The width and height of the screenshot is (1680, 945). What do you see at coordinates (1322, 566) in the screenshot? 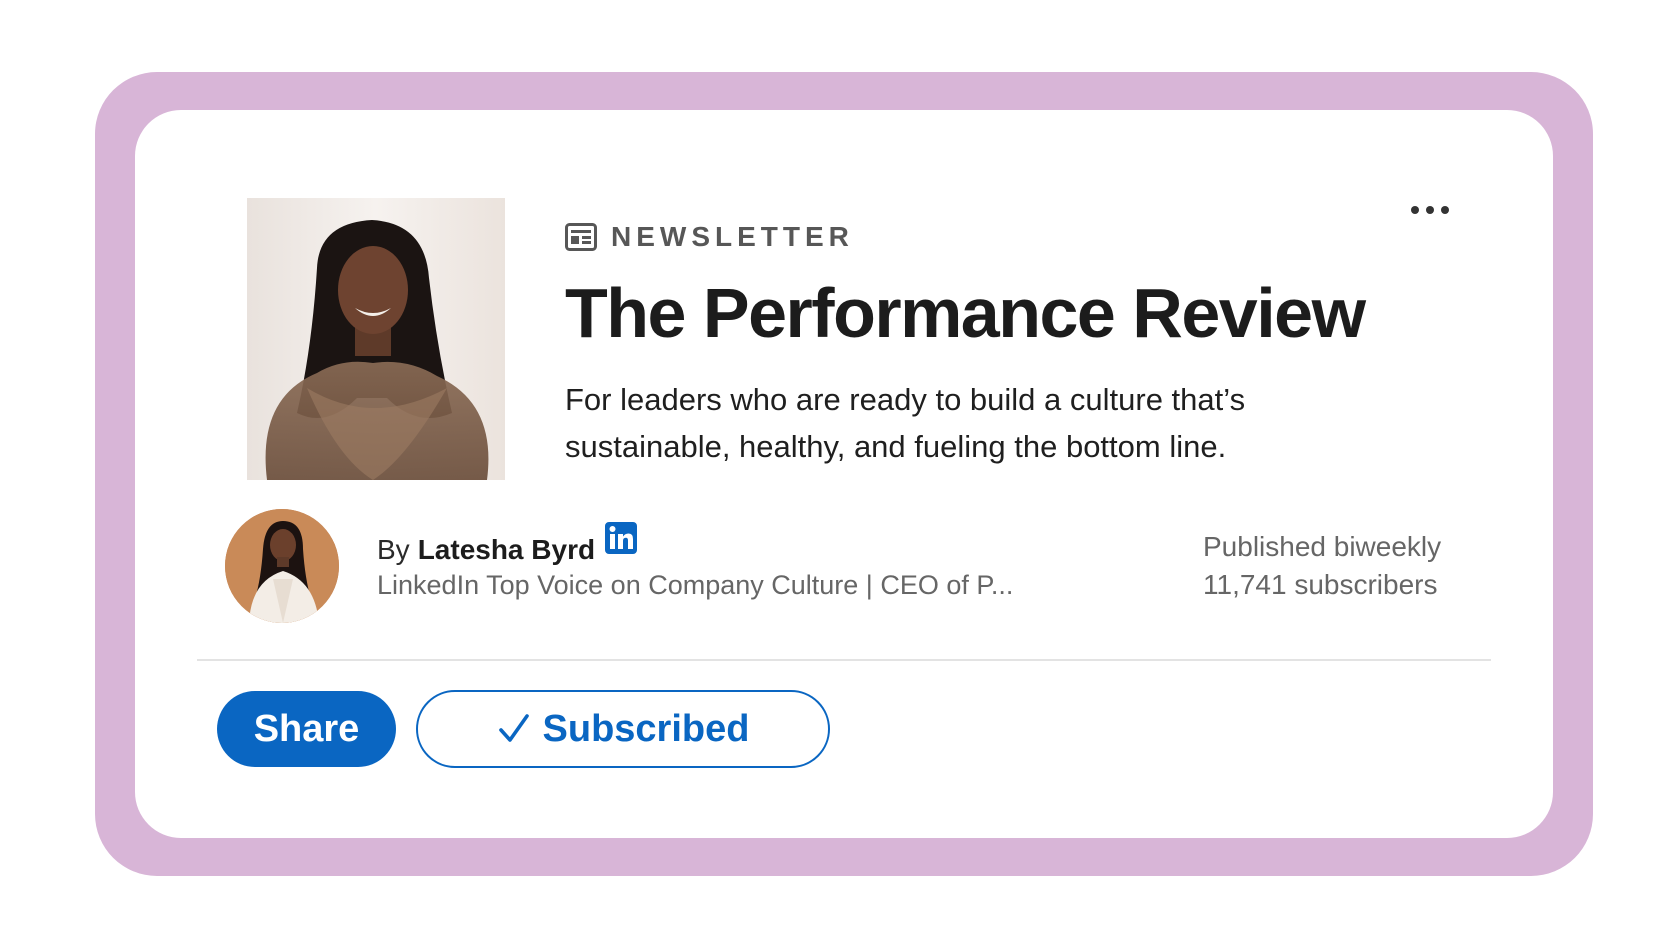
I see `newsletter-meta: Published biweekly 11,741 subscribers` at bounding box center [1322, 566].